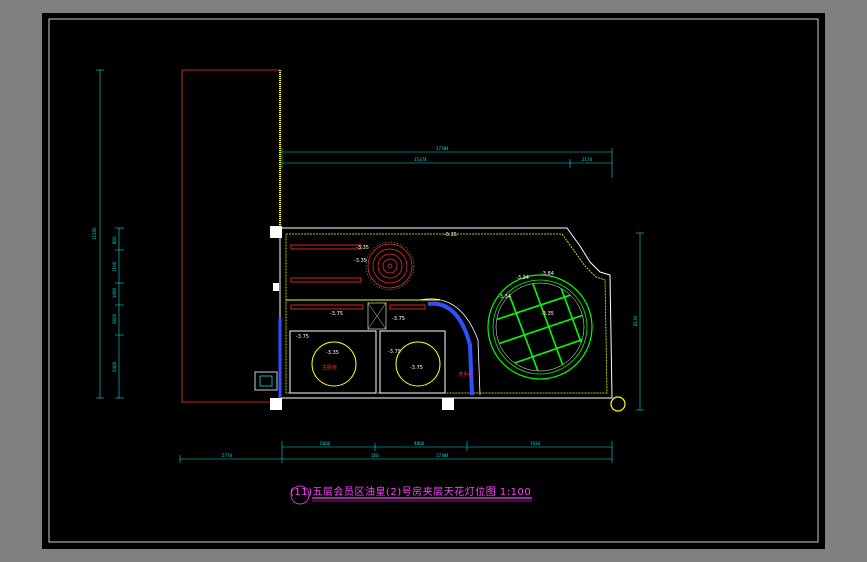  I want to click on elevator-box, so click(266, 381).